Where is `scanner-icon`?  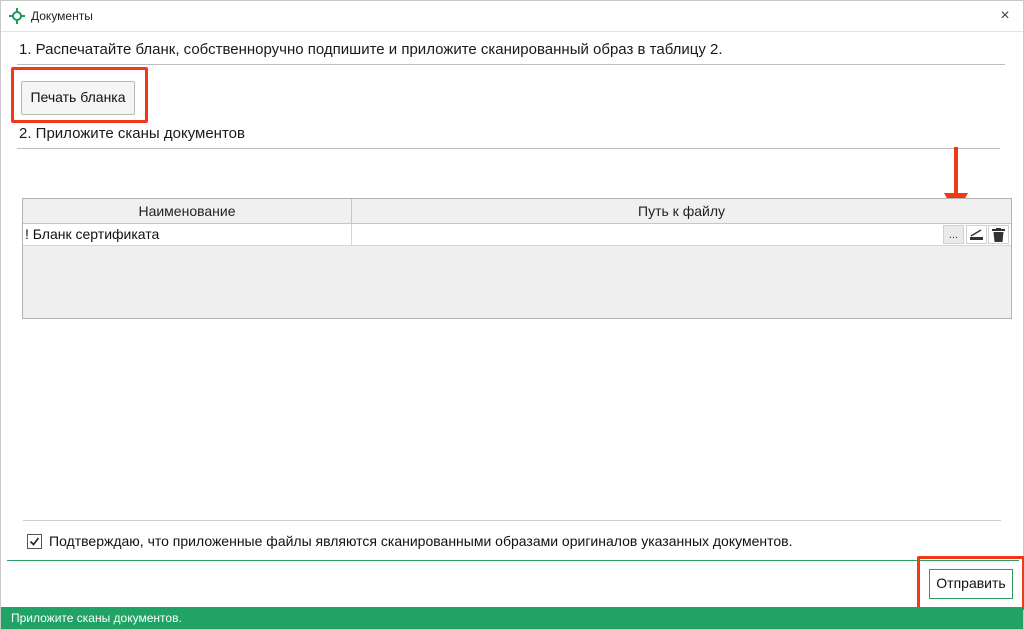 scanner-icon is located at coordinates (976, 234).